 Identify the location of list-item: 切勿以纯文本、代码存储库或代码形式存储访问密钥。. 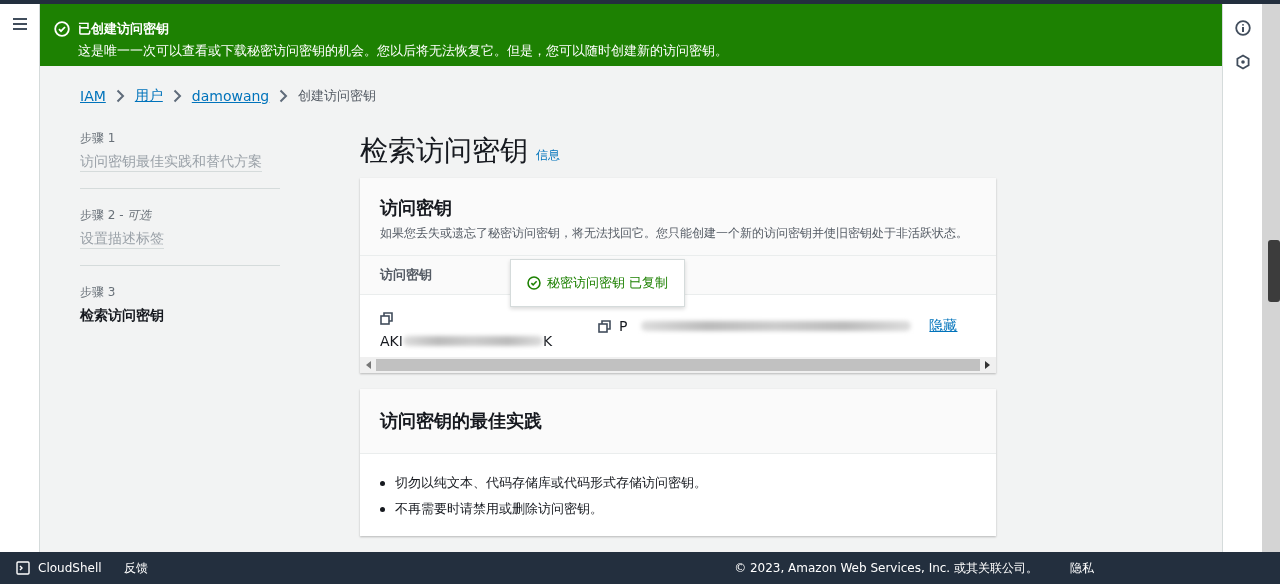
(551, 483).